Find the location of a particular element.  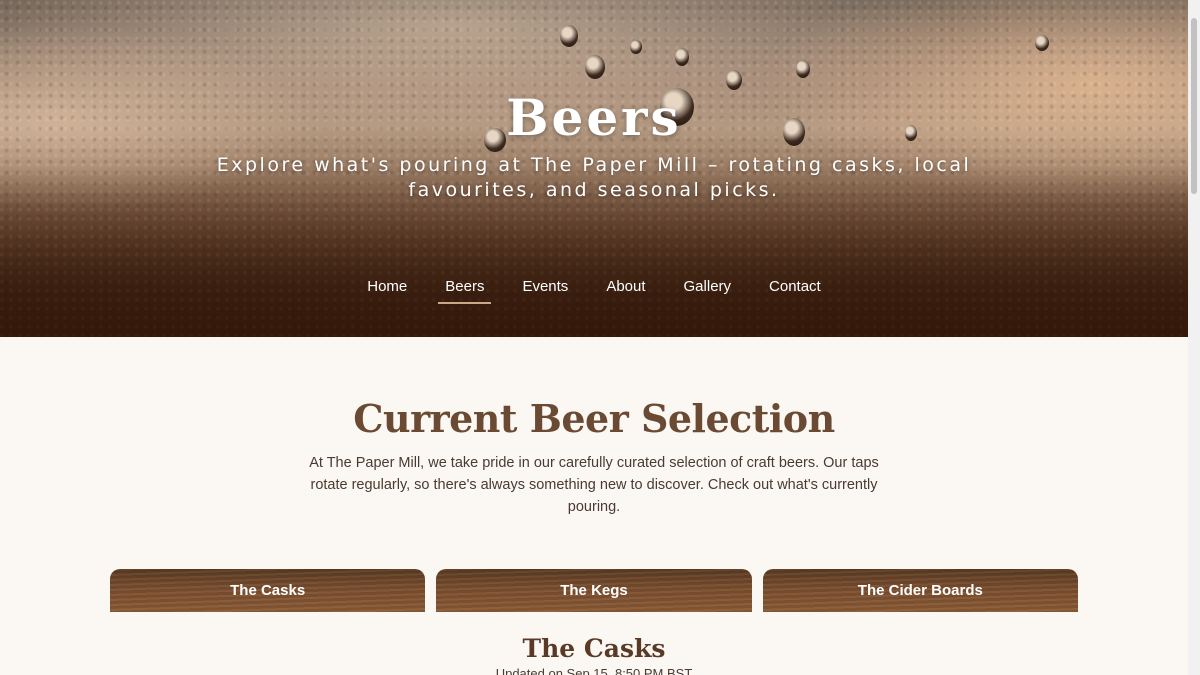

nav-home: Home is located at coordinates (387, 289).